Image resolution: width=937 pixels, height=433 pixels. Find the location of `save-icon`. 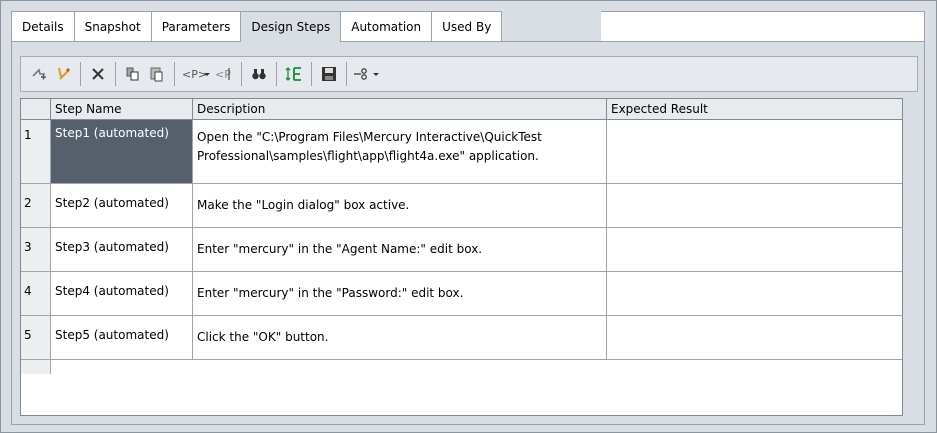

save-icon is located at coordinates (329, 74).